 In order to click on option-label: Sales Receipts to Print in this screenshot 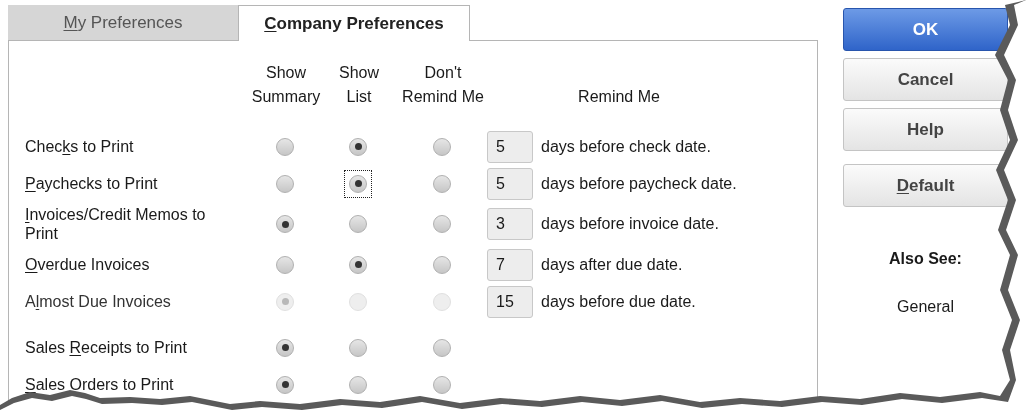, I will do `click(106, 347)`.